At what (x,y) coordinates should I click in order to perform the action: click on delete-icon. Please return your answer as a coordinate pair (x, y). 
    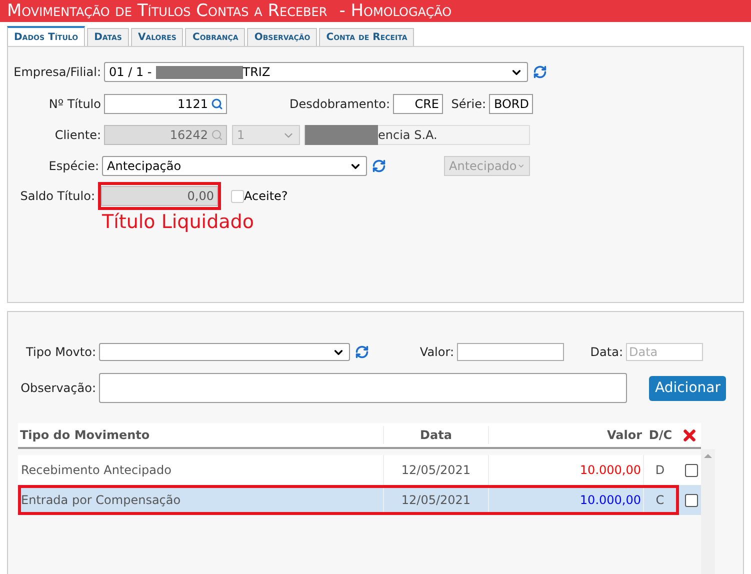
    Looking at the image, I should click on (689, 435).